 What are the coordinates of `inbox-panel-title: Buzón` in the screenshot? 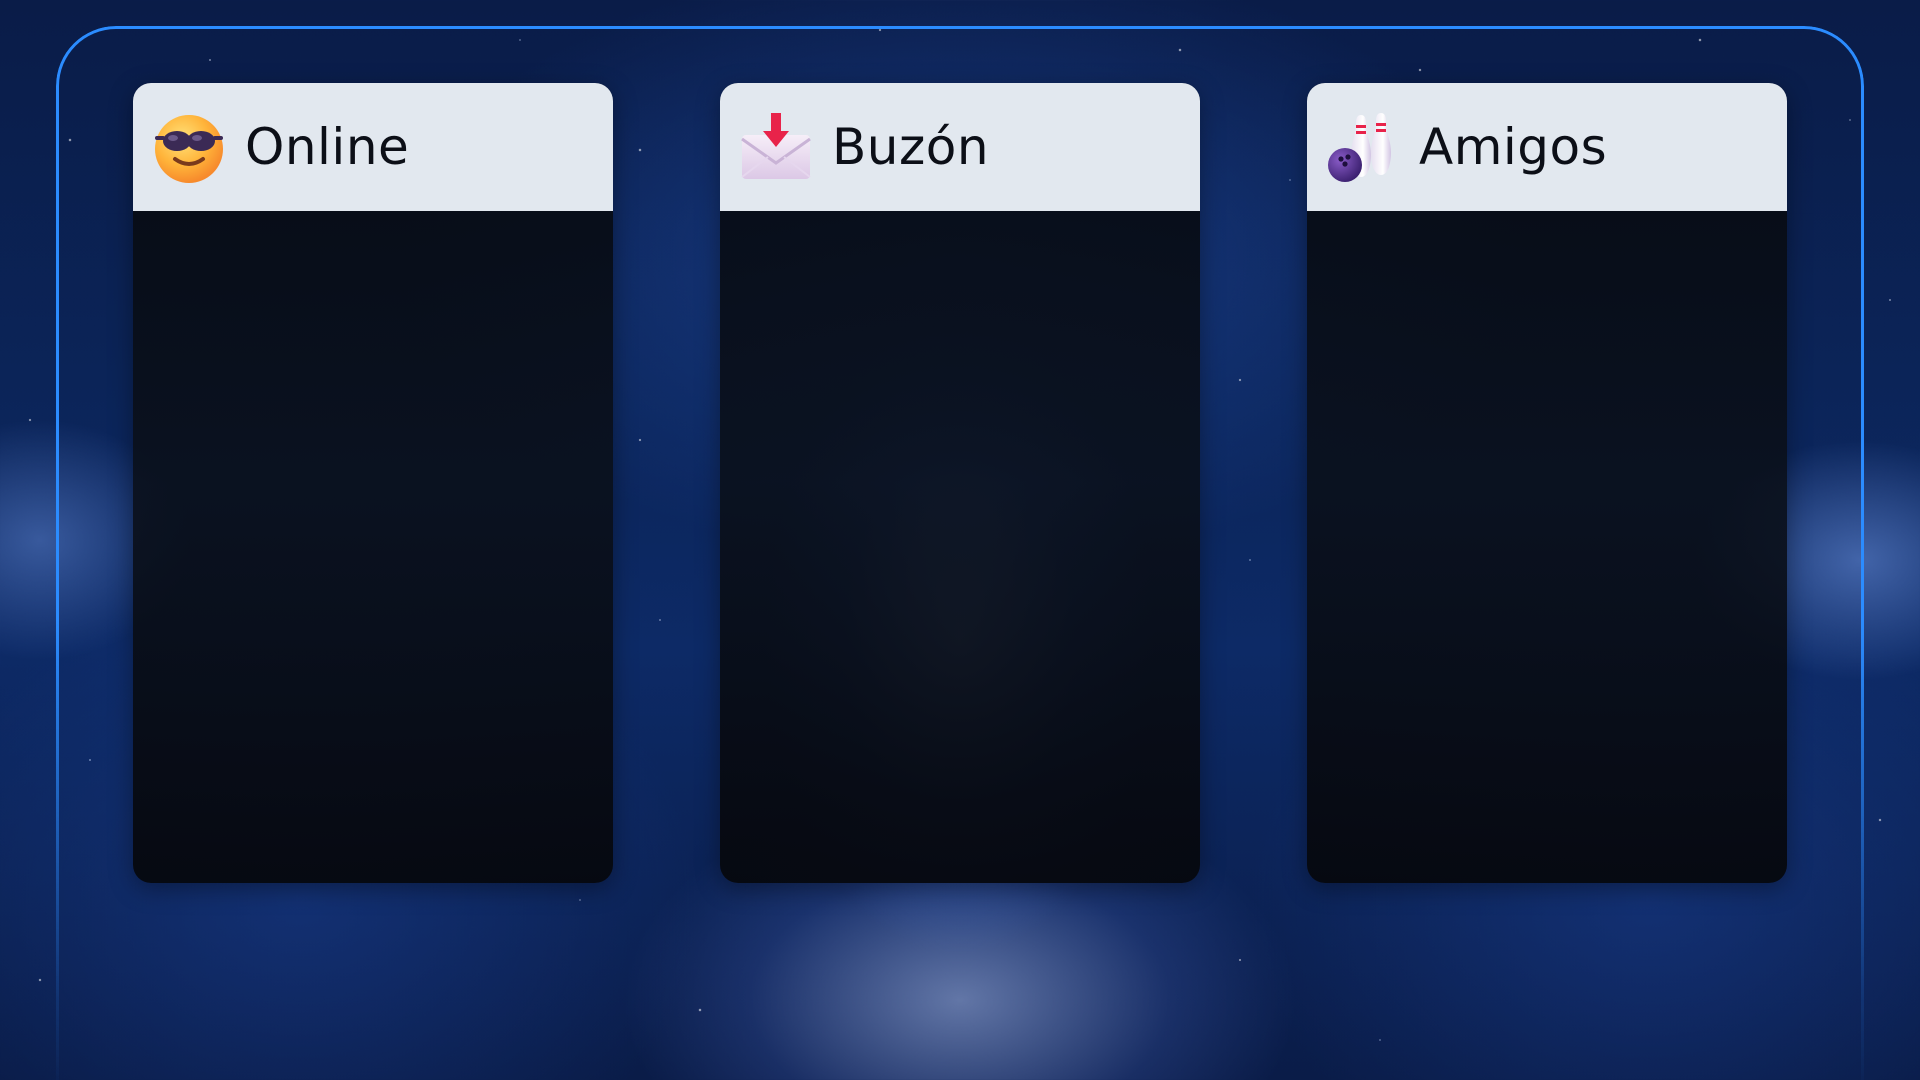 It's located at (911, 147).